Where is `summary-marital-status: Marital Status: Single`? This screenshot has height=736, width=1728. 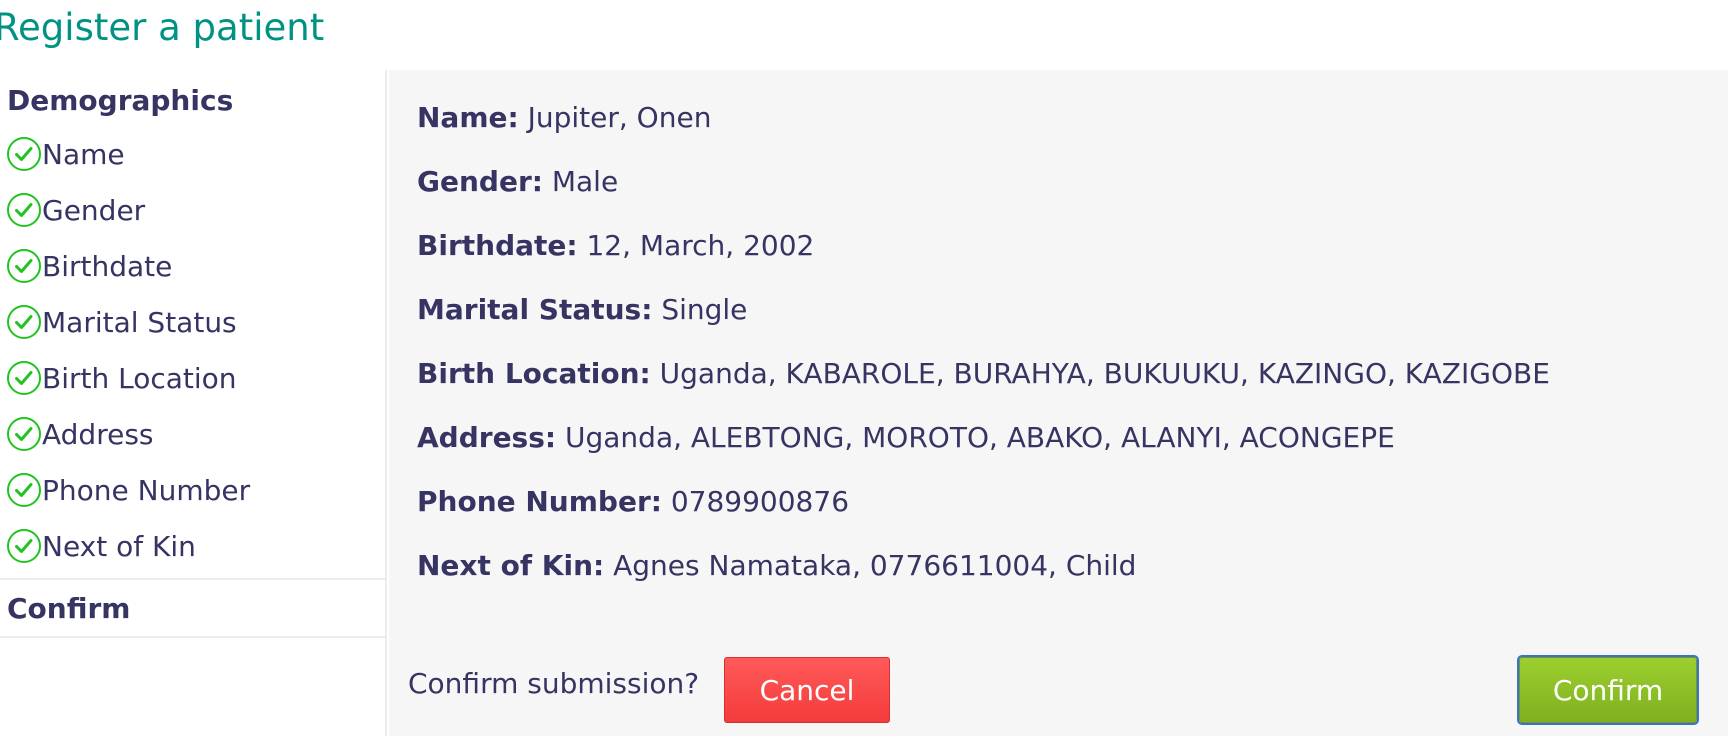
summary-marital-status: Marital Status: Single is located at coordinates (582, 309).